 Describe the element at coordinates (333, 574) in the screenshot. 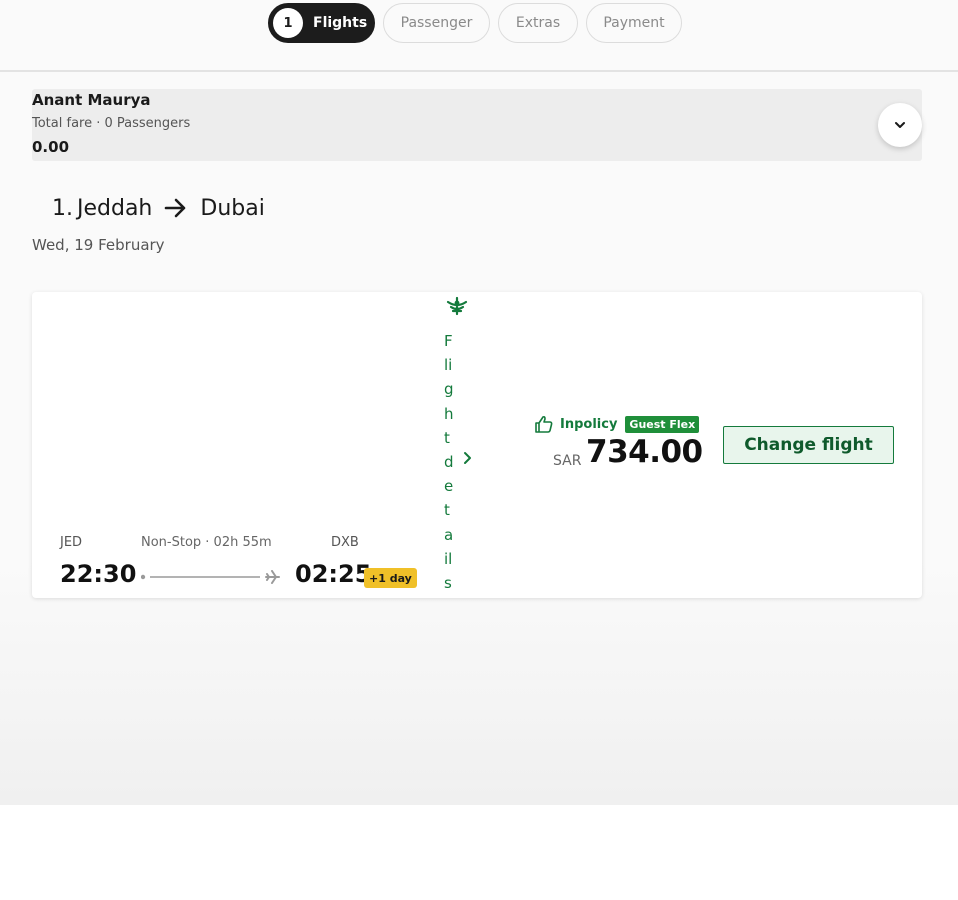

I see `arrival-time: 02:25` at that location.